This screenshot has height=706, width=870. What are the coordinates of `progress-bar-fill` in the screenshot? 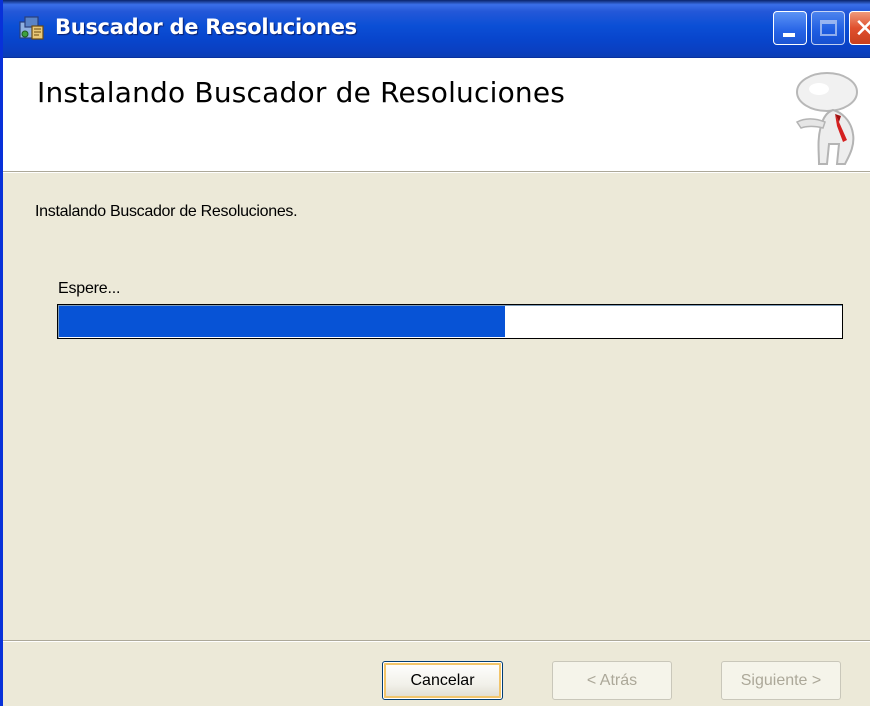 It's located at (282, 321).